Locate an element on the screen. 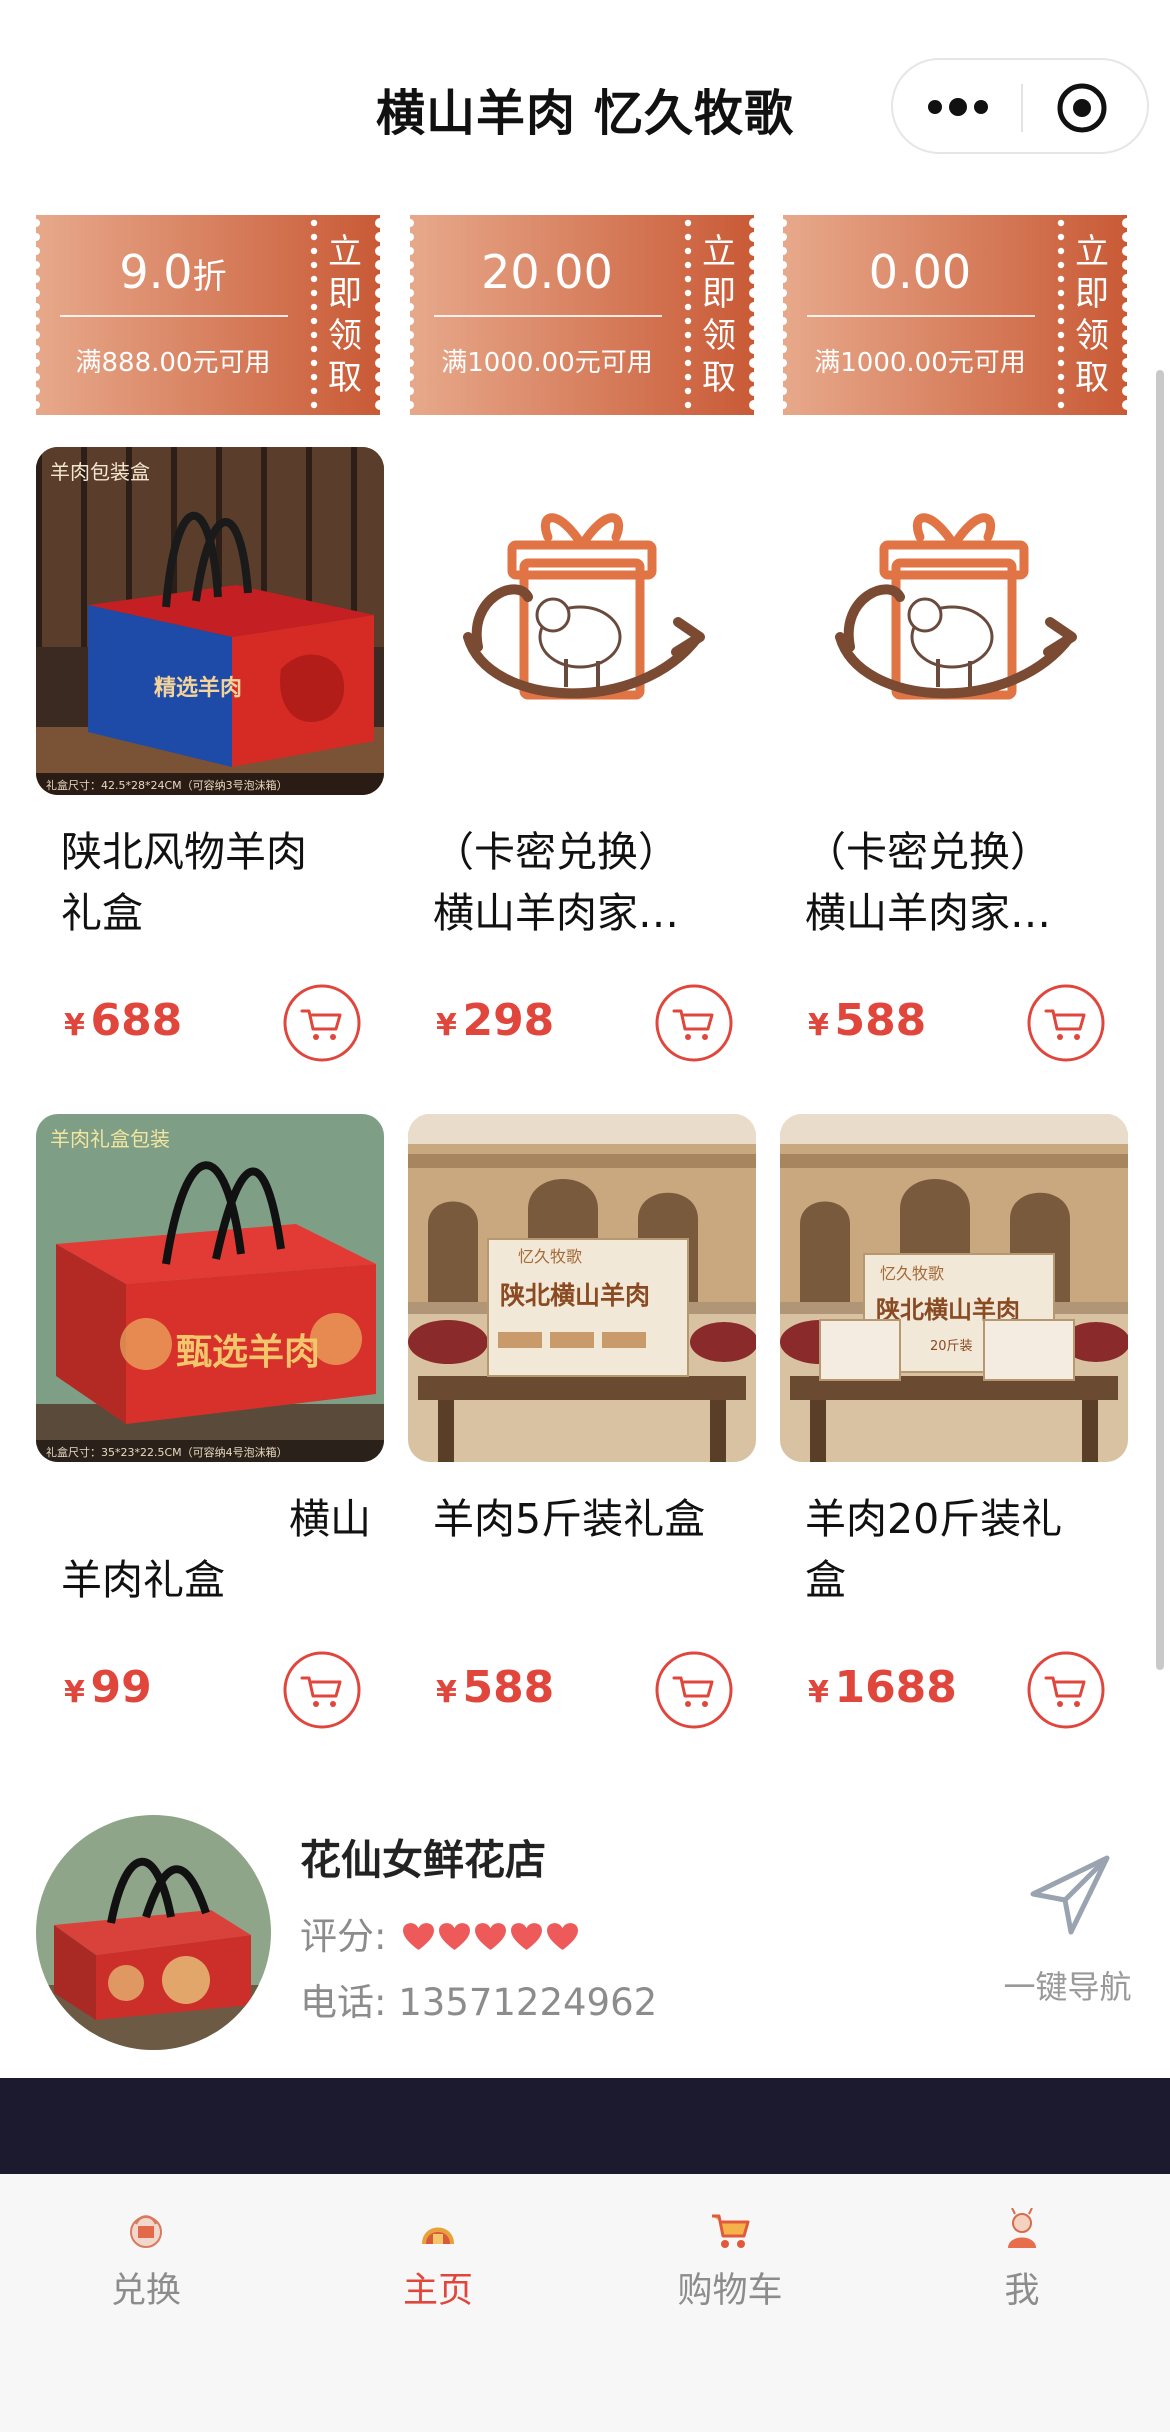  product-image: 羊肉包装盒 精选羊肉 礼盒尺寸：42.5*28*24CM（可容纳3号泡沫箱） is located at coordinates (210, 621).